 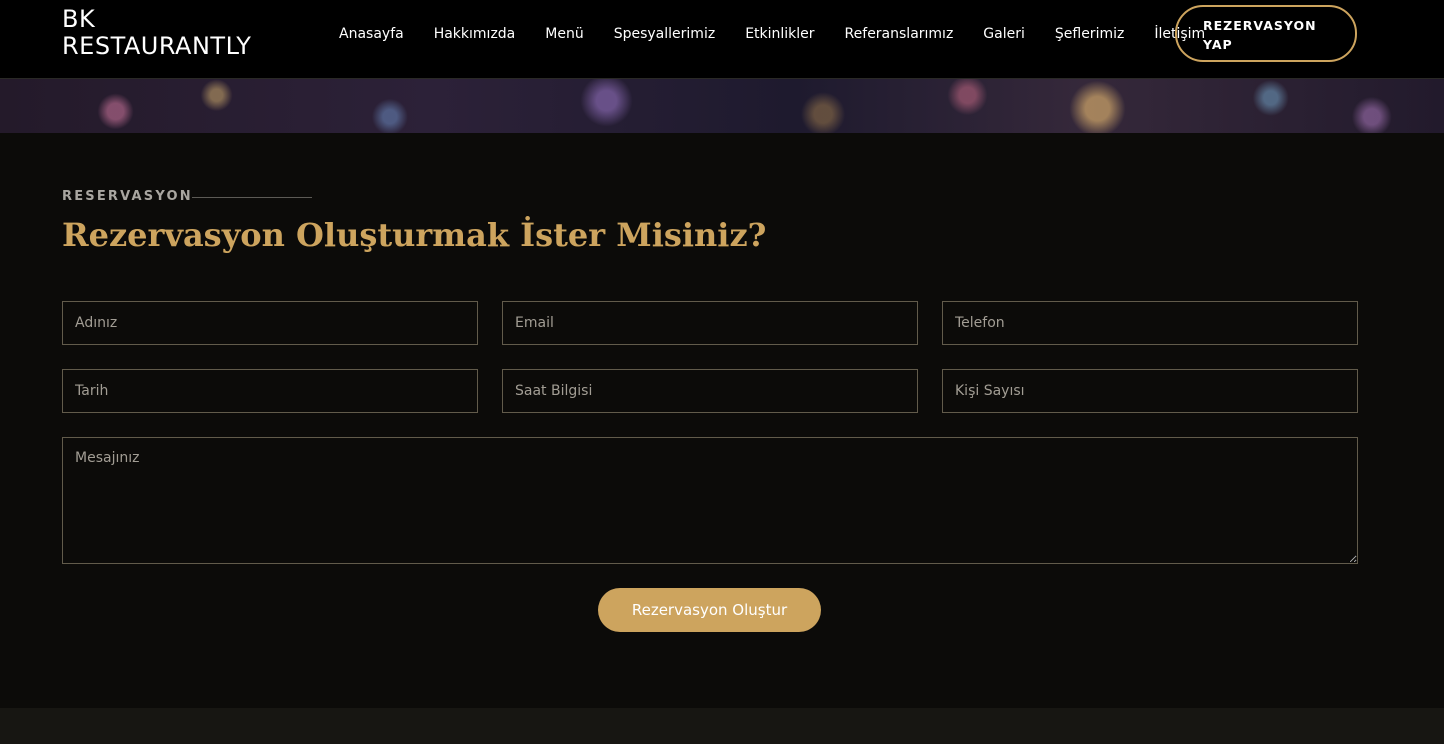 What do you see at coordinates (1218, 44) in the screenshot?
I see `book-button-line-2: YAP` at bounding box center [1218, 44].